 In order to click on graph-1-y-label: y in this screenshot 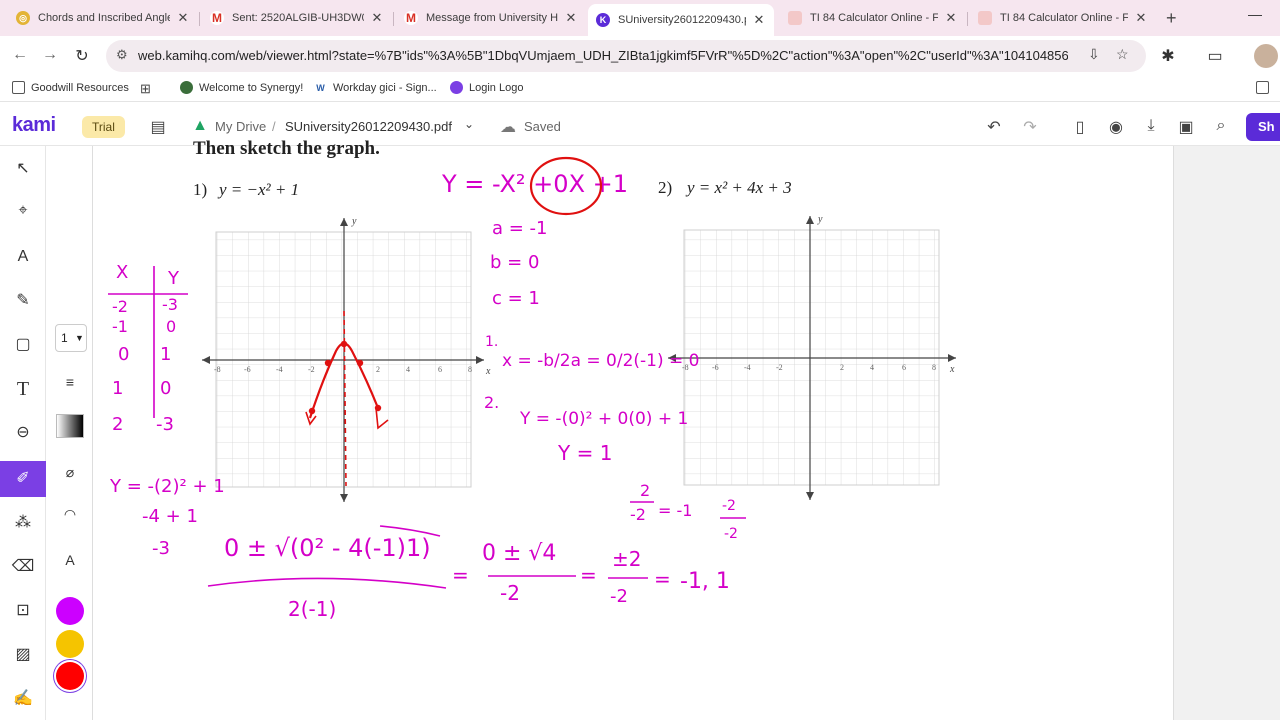, I will do `click(354, 221)`.